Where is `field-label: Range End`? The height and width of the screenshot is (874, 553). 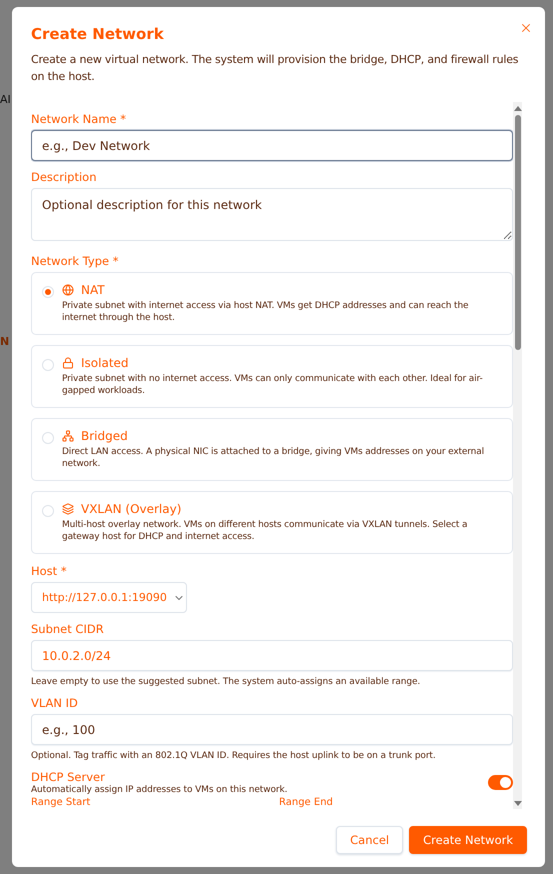 field-label: Range End is located at coordinates (306, 803).